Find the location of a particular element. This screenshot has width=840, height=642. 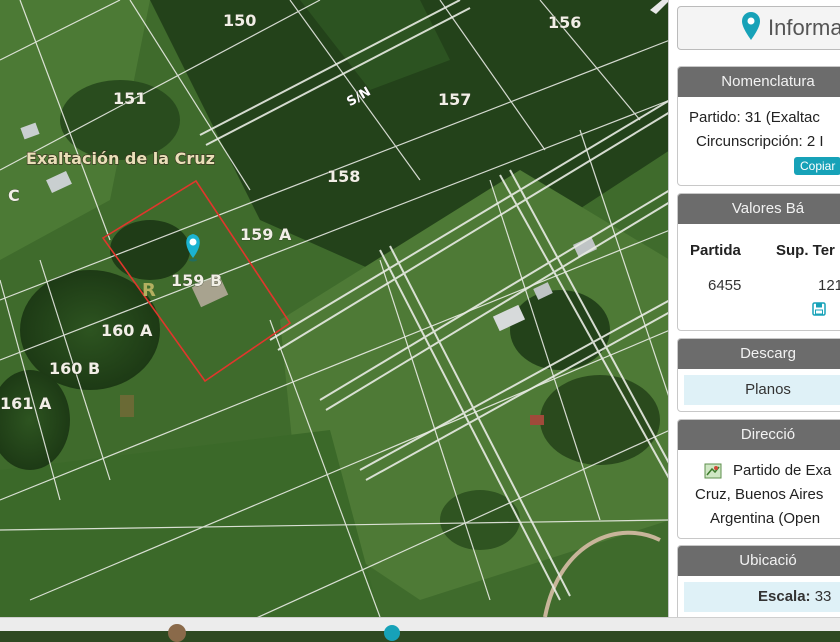

col-sup-header: Sup. Ter is located at coordinates (805, 250).